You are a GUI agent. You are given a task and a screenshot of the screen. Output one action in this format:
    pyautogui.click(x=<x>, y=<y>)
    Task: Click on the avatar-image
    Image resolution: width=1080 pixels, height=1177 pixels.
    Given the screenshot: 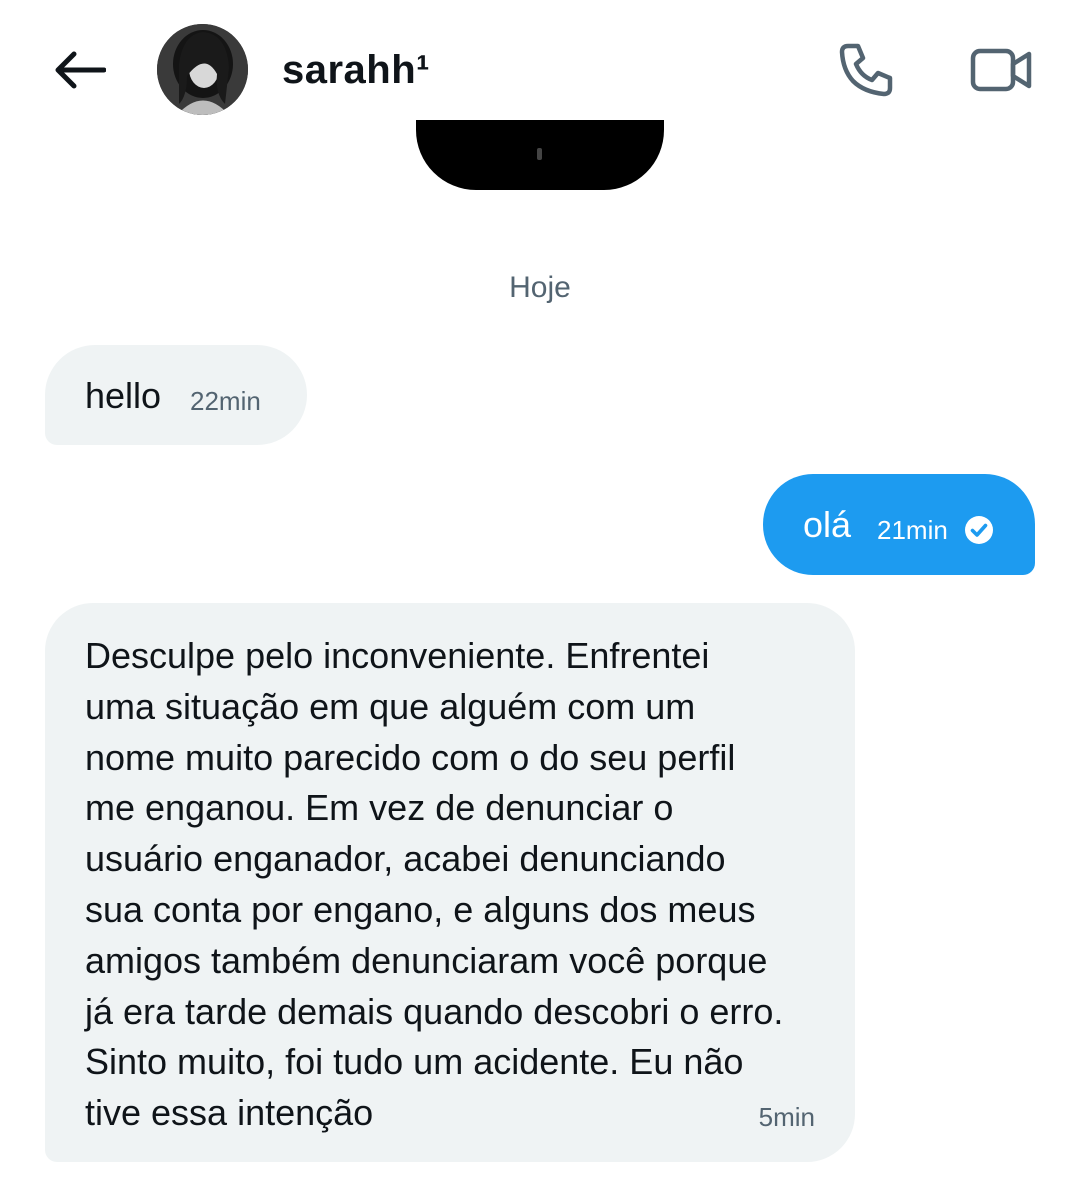 What is the action you would take?
    pyautogui.click(x=202, y=69)
    